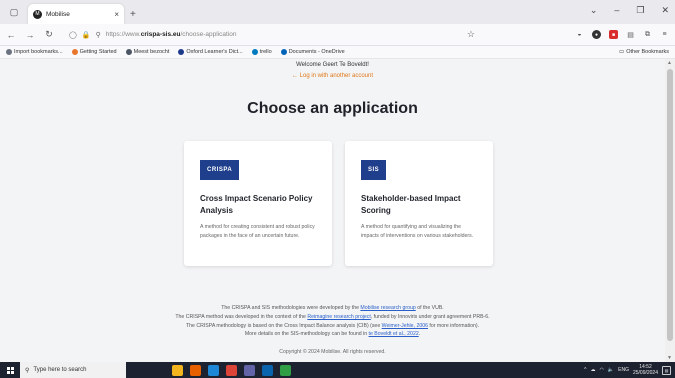 This screenshot has width=675, height=378. What do you see at coordinates (133, 14) in the screenshot?
I see `new-tab-icon: +` at bounding box center [133, 14].